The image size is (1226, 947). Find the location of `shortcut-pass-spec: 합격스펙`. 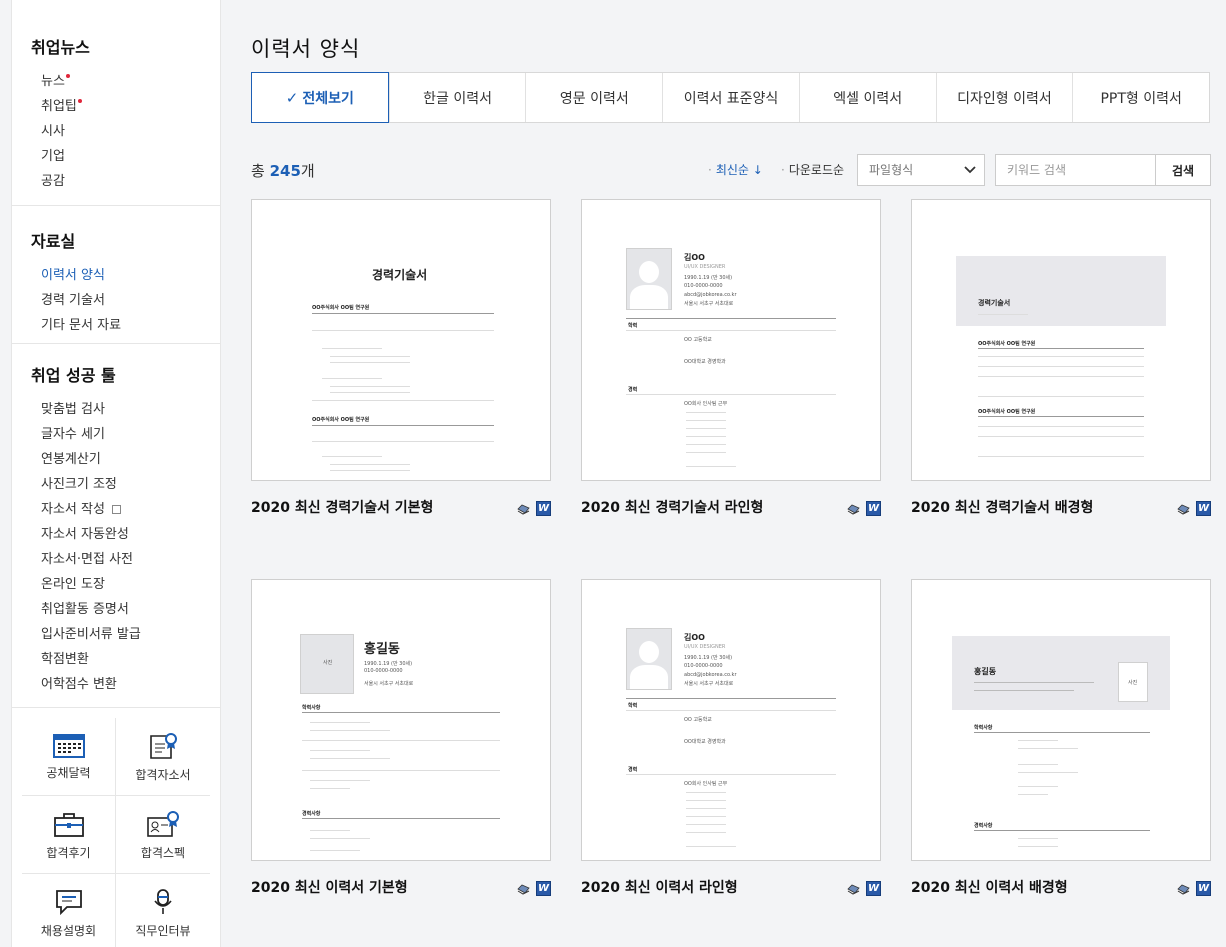

shortcut-pass-spec: 합격스펙 is located at coordinates (163, 835).